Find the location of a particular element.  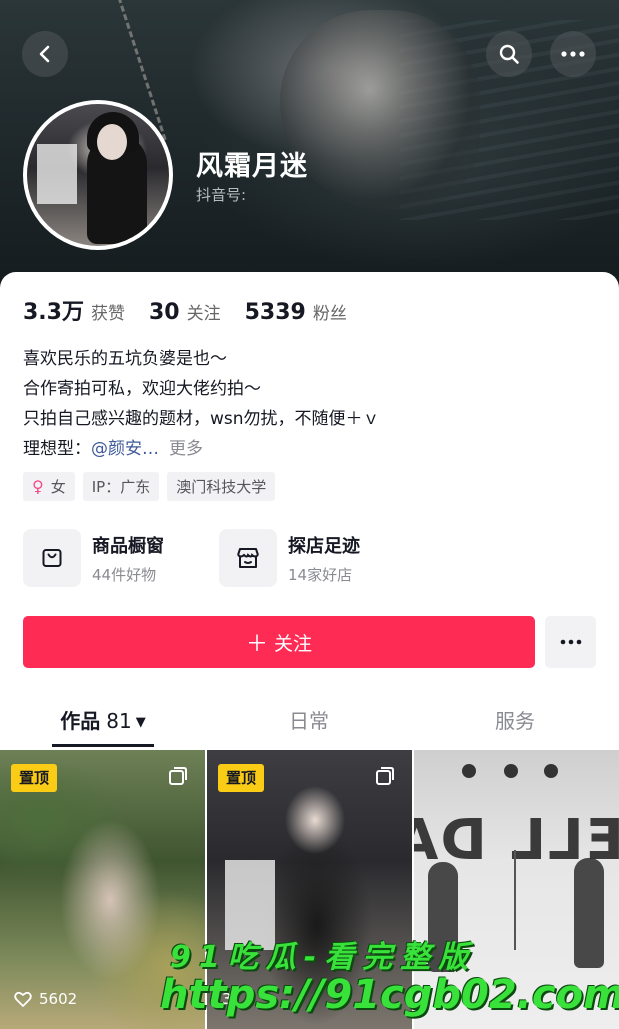

video-like-count: 5602 is located at coordinates (45, 999).